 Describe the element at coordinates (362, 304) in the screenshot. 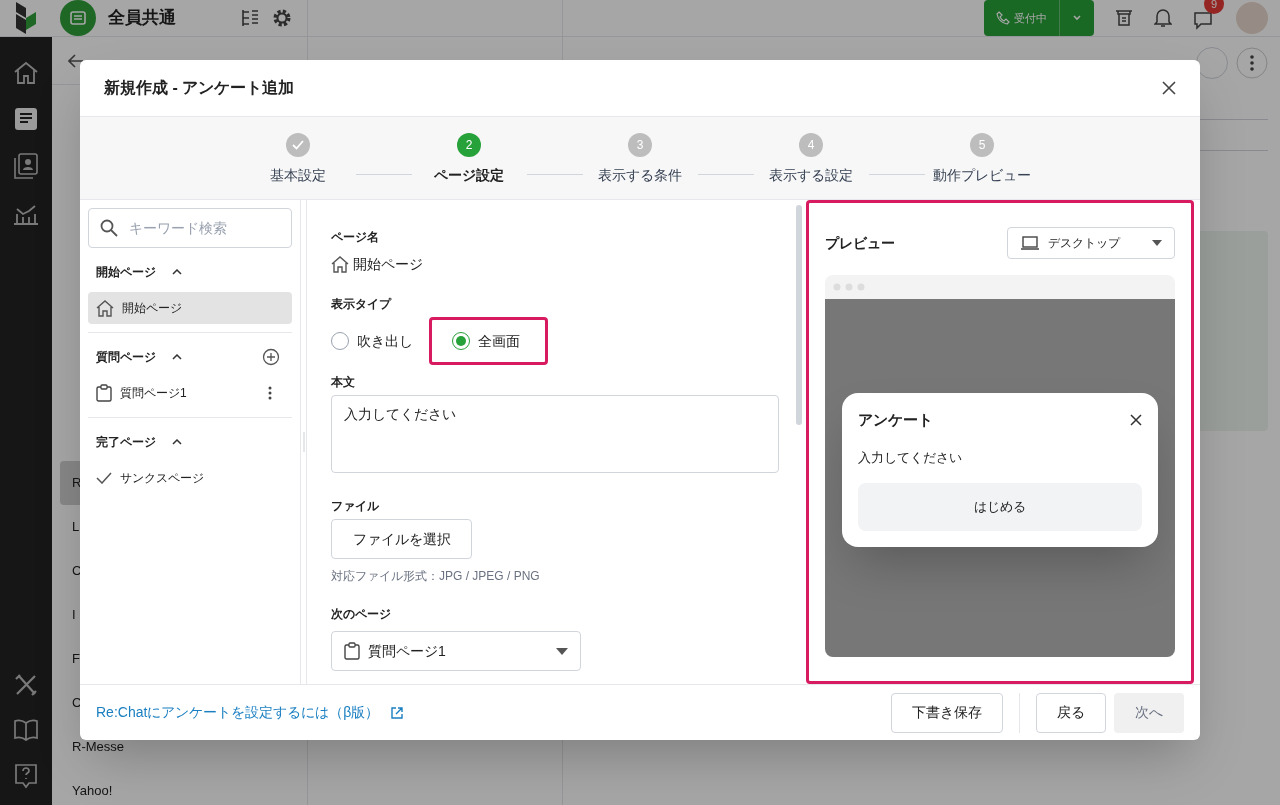

I see `field-label: 表示タイプ` at that location.